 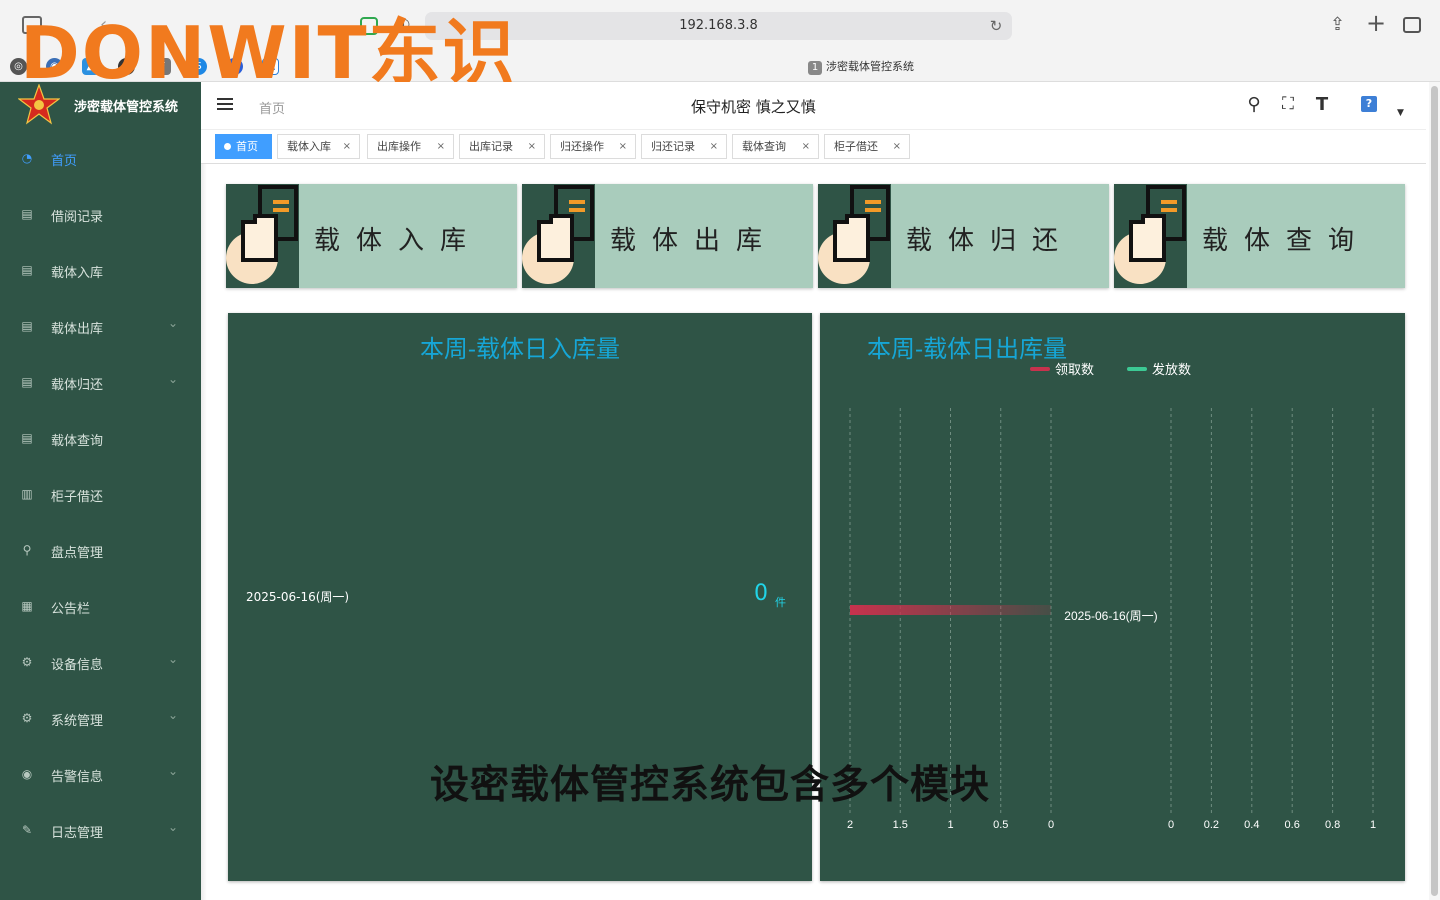 I want to click on card-label: 载体查询, so click(x=1286, y=241).